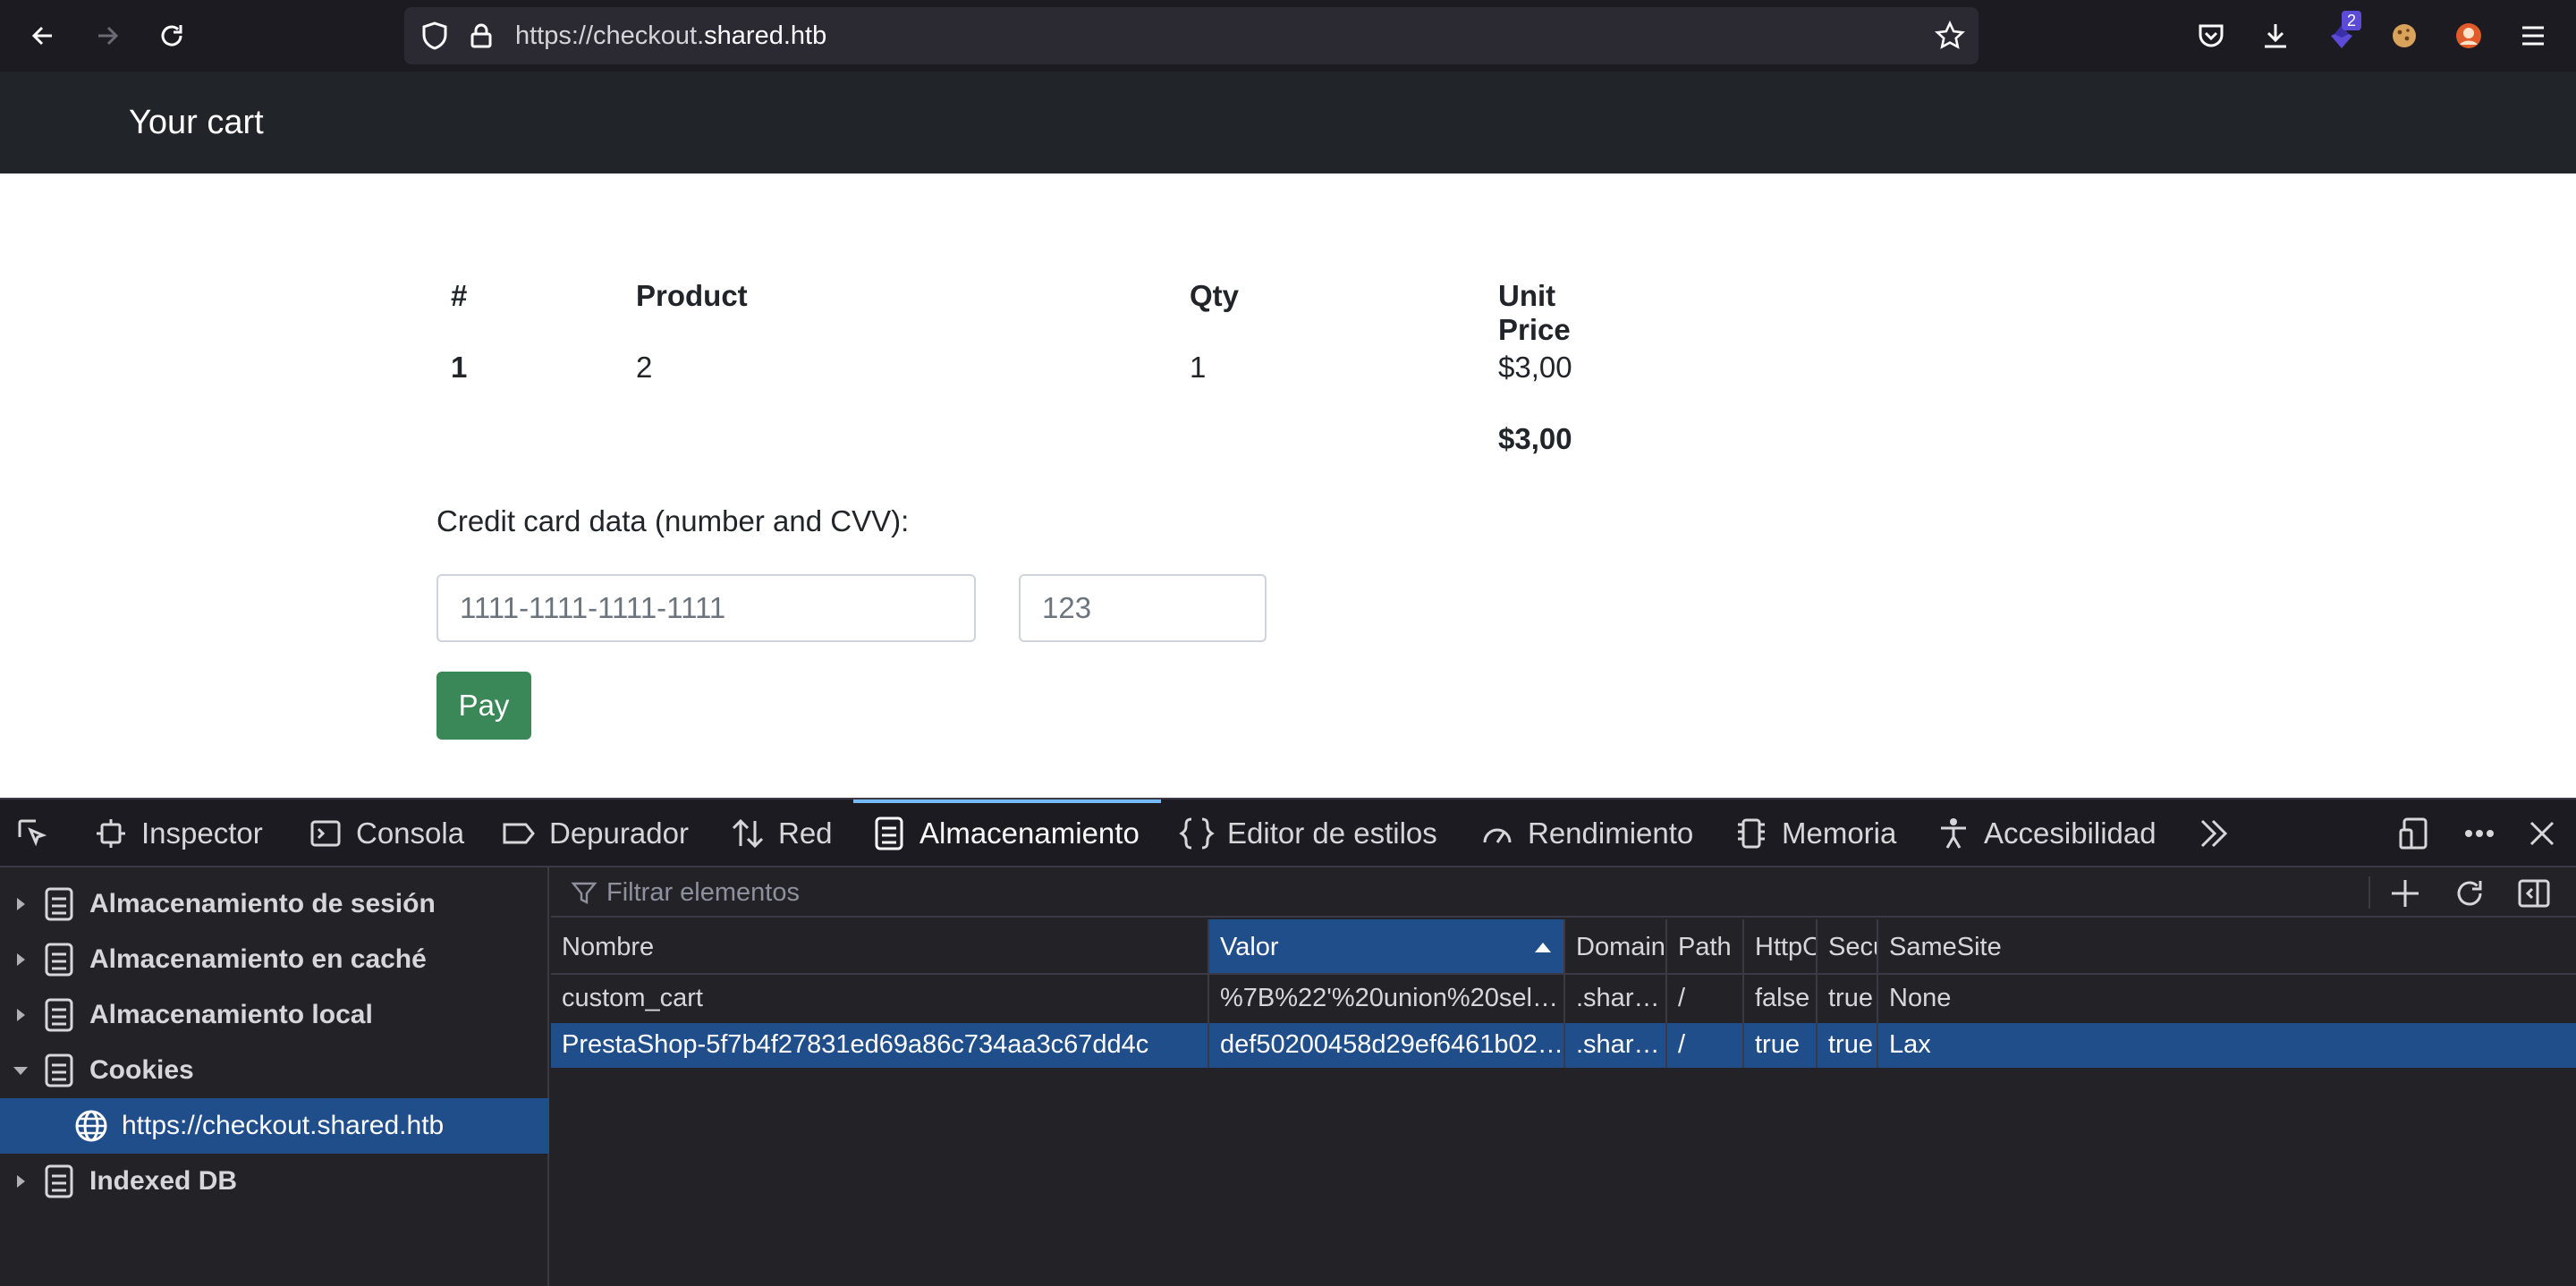 This screenshot has height=1286, width=2576. Describe the element at coordinates (1249, 947) in the screenshot. I see `column-header-value-label: Valor` at that location.